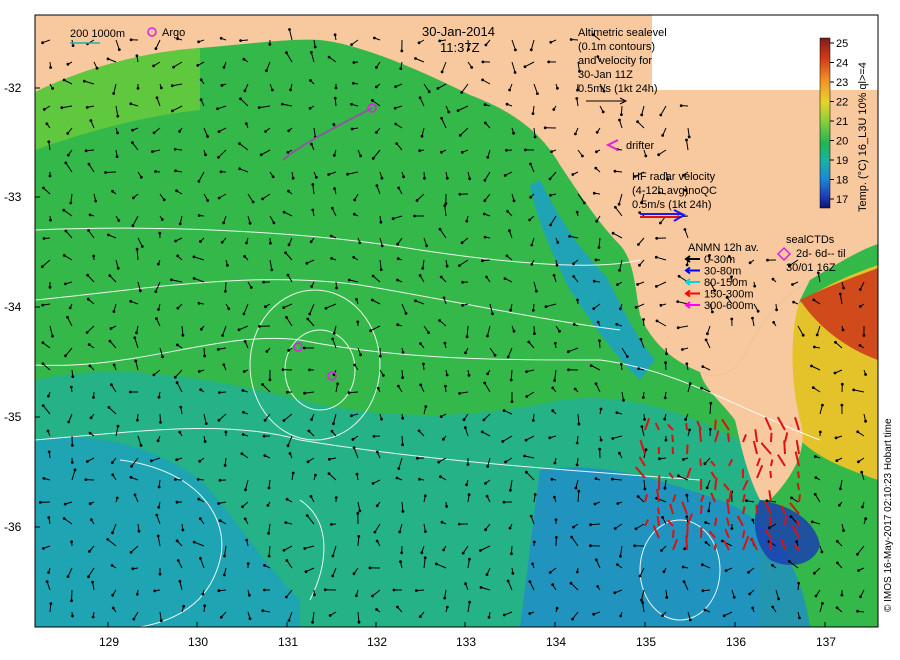 The height and width of the screenshot is (660, 900). Describe the element at coordinates (671, 205) in the screenshot. I see `hf-radar-line: 0.5m/s (1kt 24h)` at that location.